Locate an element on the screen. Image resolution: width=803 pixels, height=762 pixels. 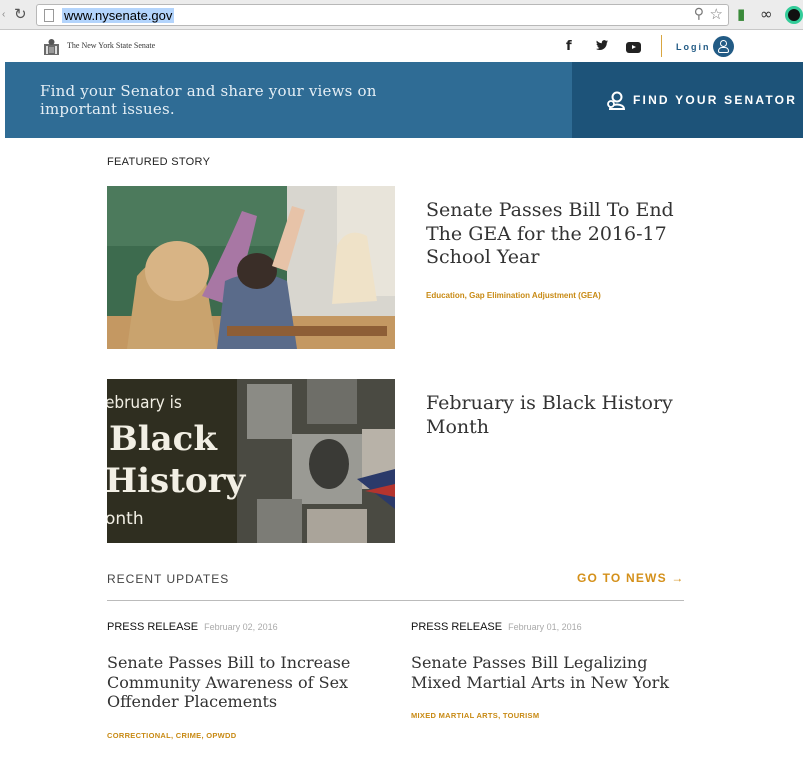
section-divider is located at coordinates (395, 600).